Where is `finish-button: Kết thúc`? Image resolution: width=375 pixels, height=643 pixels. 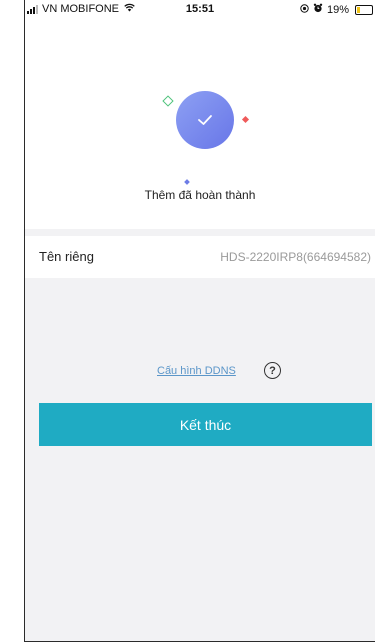
finish-button: Kết thúc is located at coordinates (205, 424).